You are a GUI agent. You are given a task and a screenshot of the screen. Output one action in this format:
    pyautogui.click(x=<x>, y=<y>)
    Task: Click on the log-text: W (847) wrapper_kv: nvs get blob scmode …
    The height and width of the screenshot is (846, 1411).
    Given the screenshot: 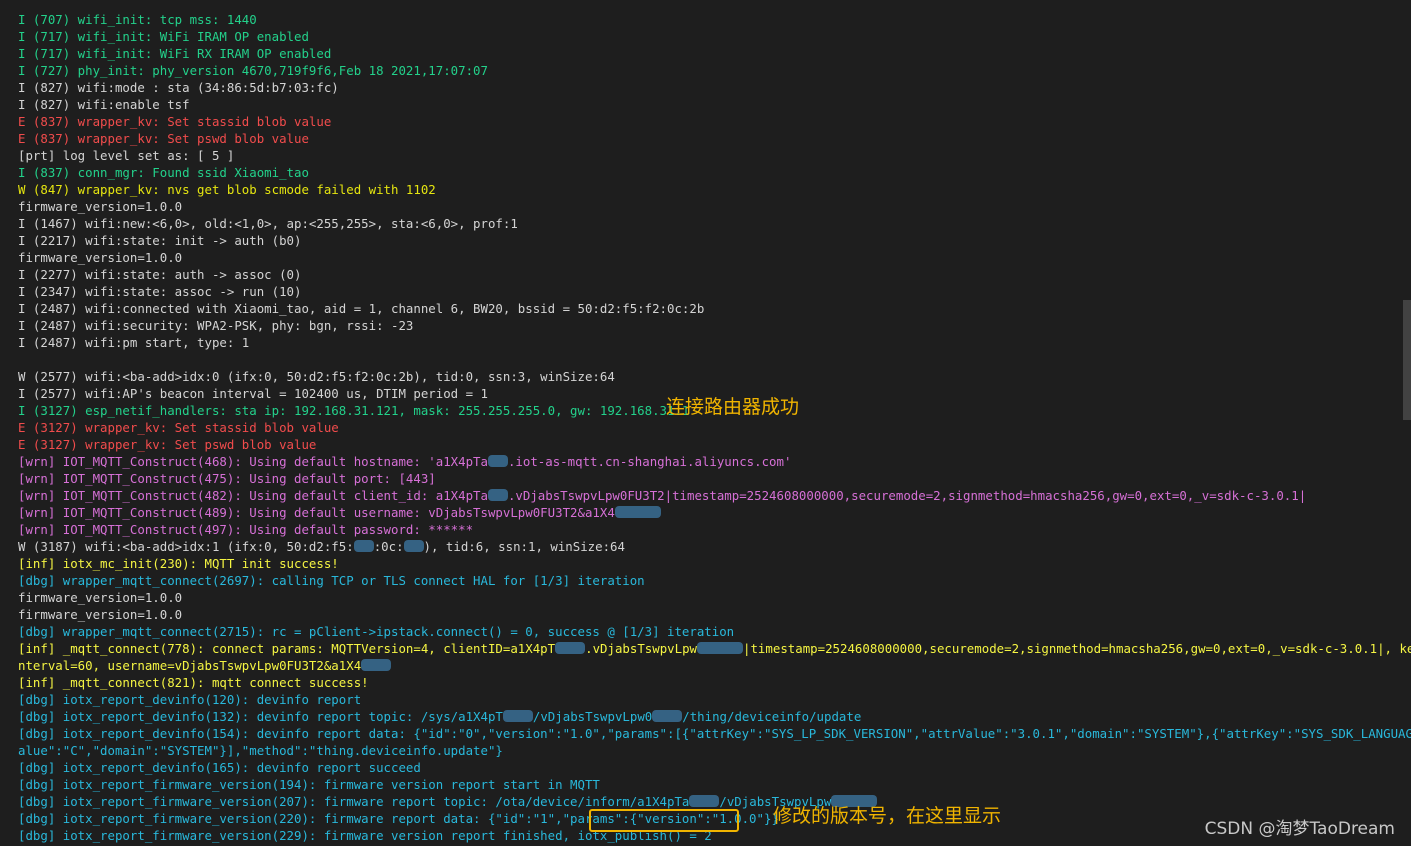 What is the action you would take?
    pyautogui.click(x=227, y=189)
    